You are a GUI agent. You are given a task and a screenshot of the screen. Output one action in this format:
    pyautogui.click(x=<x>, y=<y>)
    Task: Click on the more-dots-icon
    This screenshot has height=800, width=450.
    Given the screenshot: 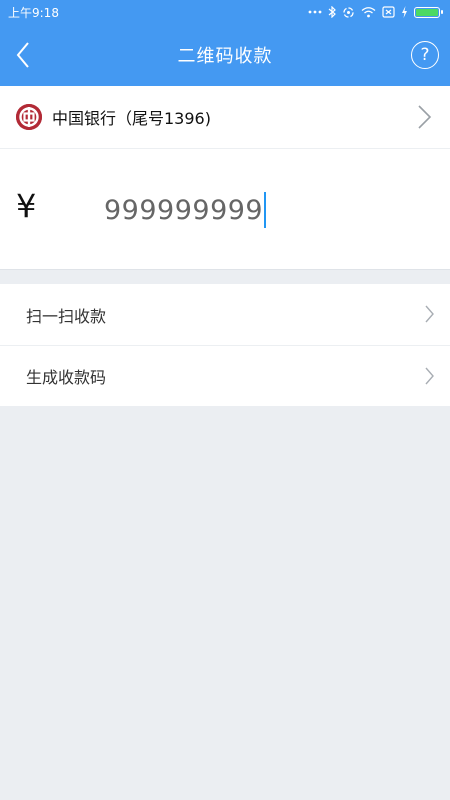 What is the action you would take?
    pyautogui.click(x=315, y=12)
    